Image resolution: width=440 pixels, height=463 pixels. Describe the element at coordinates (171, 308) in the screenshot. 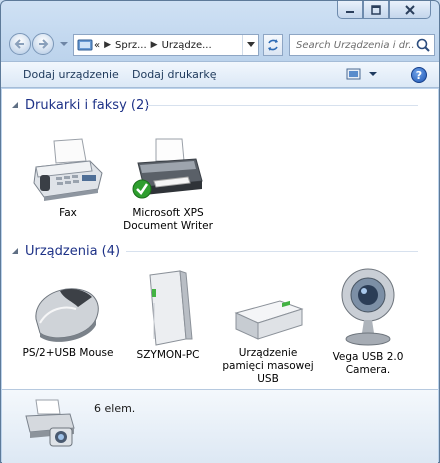

I see `computer-icon` at that location.